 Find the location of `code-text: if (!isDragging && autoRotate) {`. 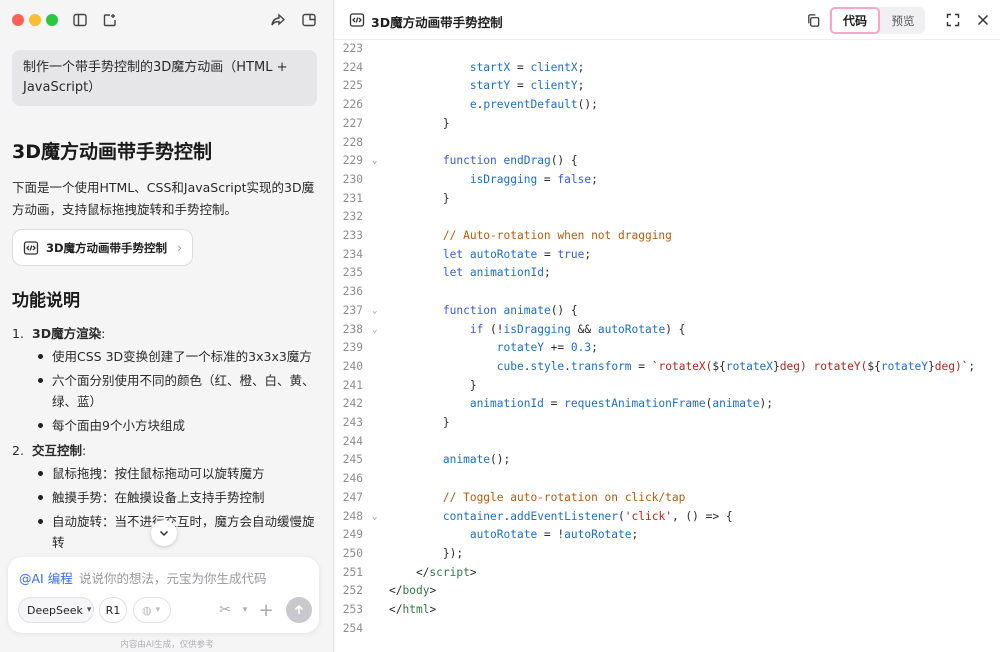

code-text: if (!isDragging && autoRotate) { is located at coordinates (577, 329).